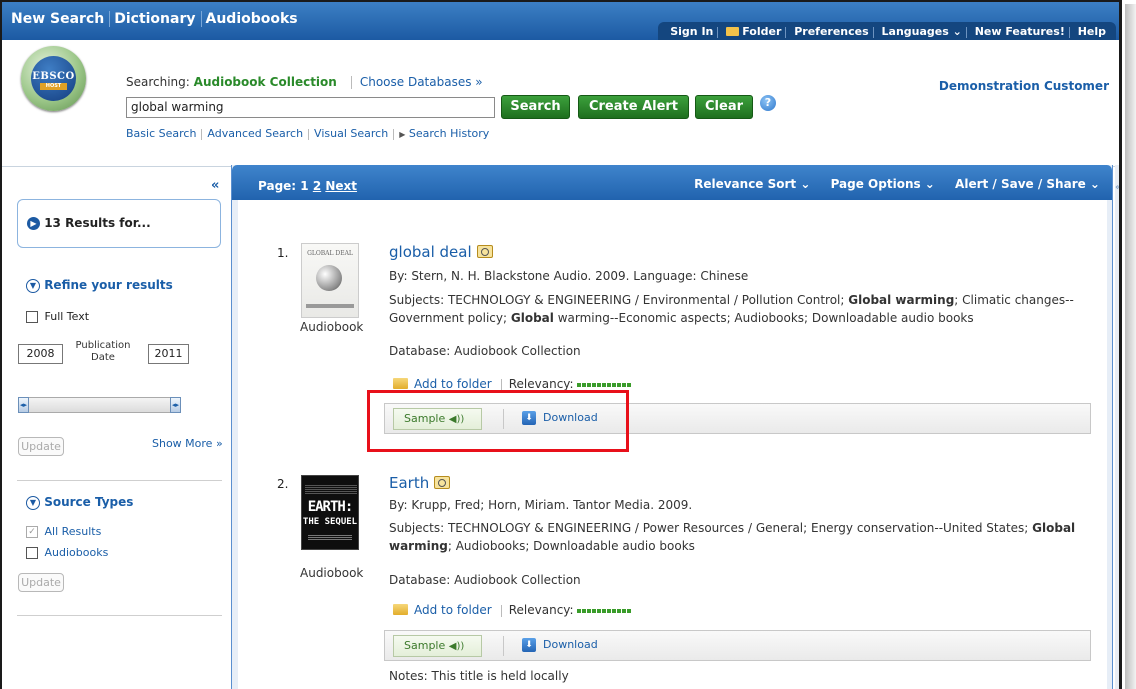 The width and height of the screenshot is (1136, 689). Describe the element at coordinates (1023, 86) in the screenshot. I see `customer-name: Demonstration Customer` at that location.